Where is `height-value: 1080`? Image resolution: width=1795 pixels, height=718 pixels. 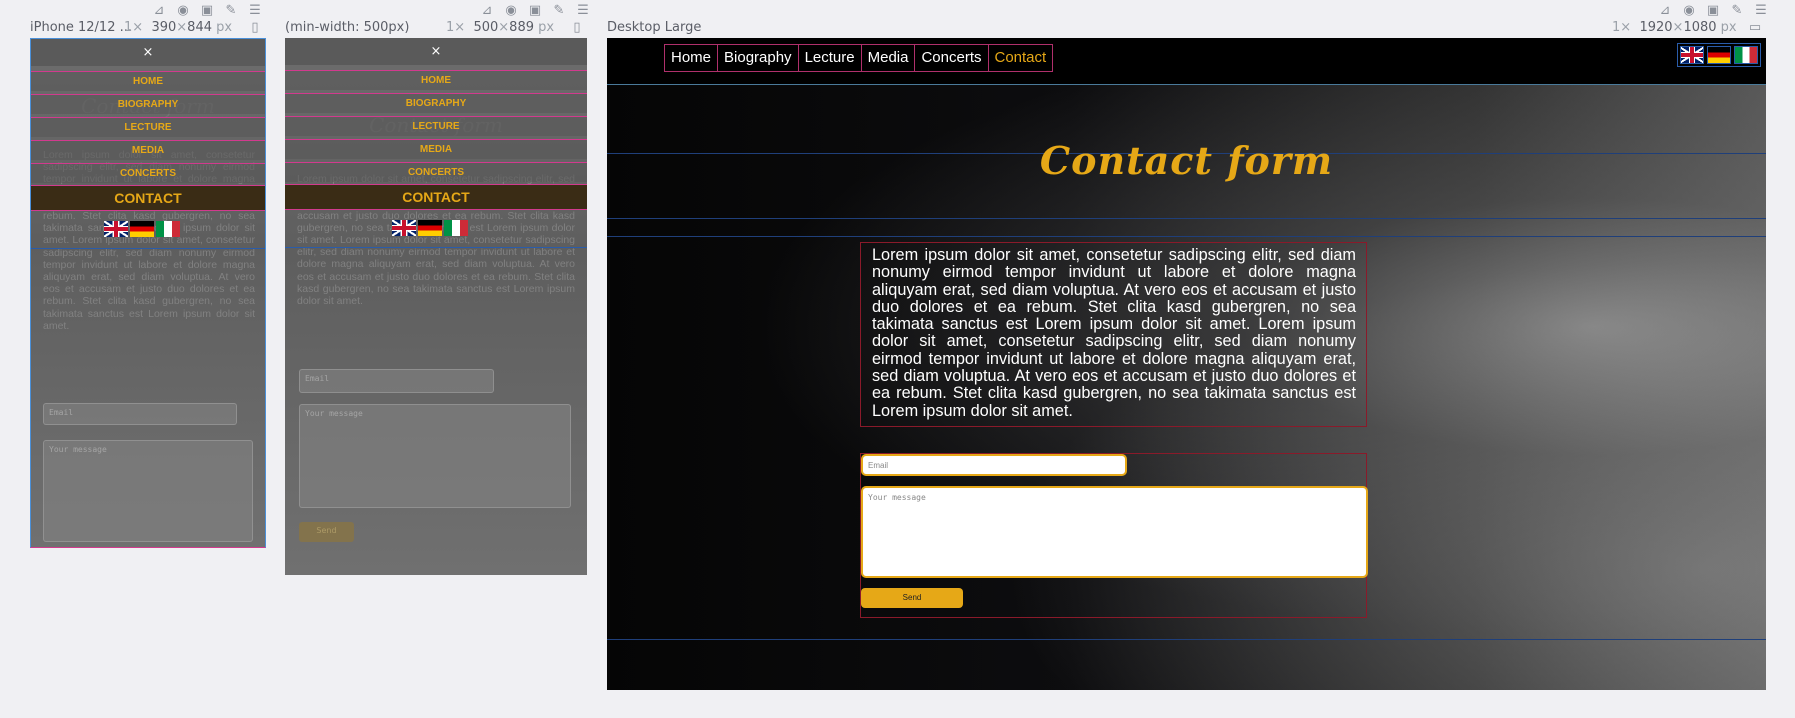
height-value: 1080 is located at coordinates (1700, 27).